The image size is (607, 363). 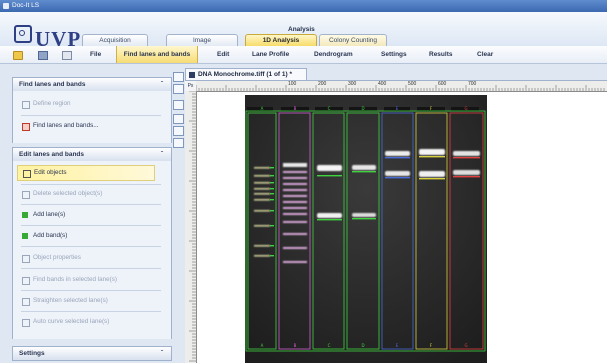 What do you see at coordinates (25, 215) in the screenshot?
I see `add-lane-icon` at bounding box center [25, 215].